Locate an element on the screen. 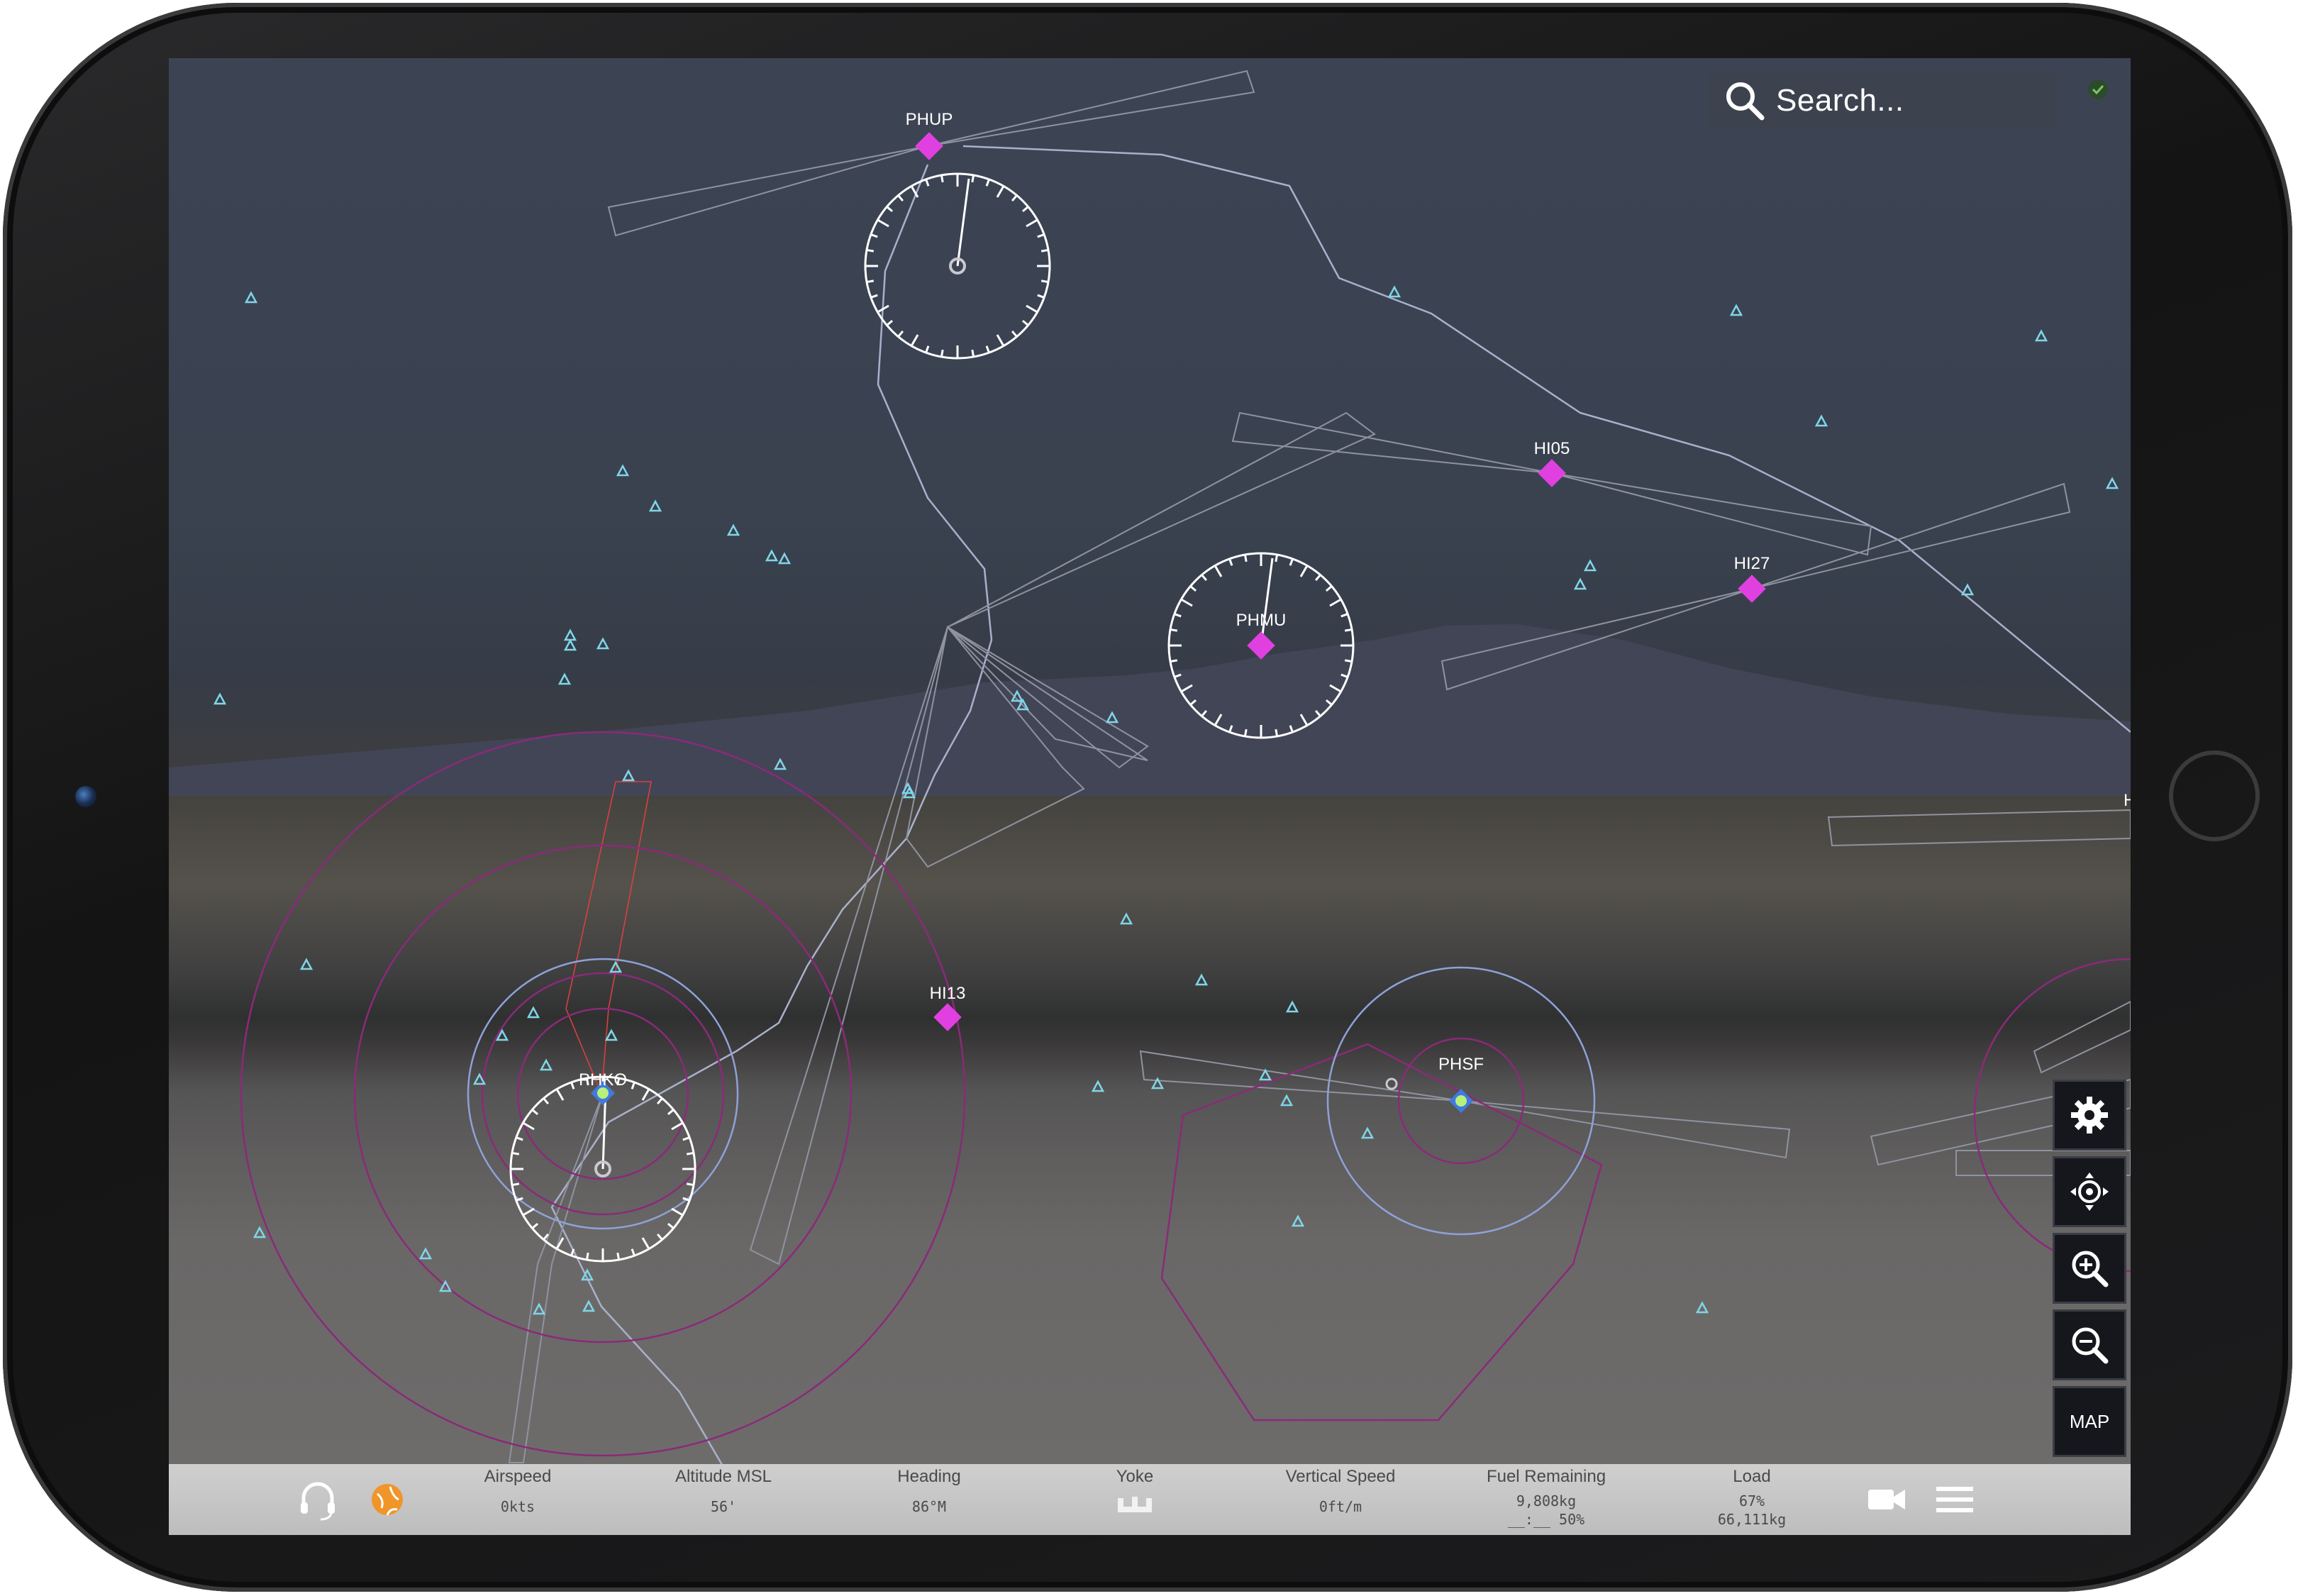 The height and width of the screenshot is (1596, 2298). edge-airport-label: H is located at coordinates (2127, 801).